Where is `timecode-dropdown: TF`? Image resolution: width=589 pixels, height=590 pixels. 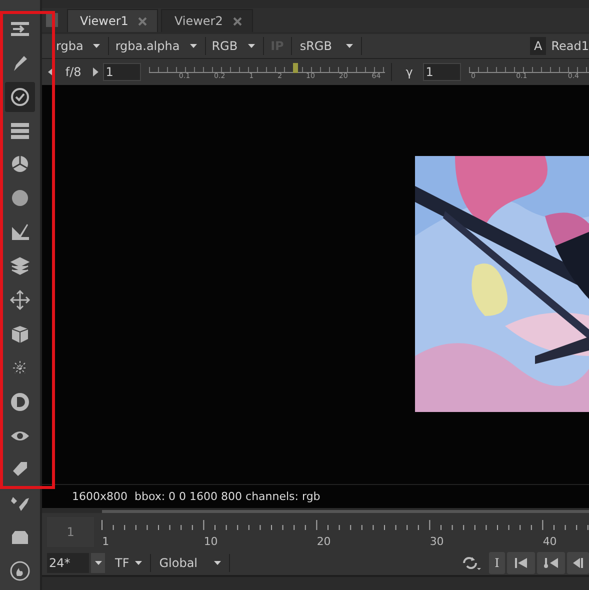
timecode-dropdown: TF is located at coordinates (128, 563).